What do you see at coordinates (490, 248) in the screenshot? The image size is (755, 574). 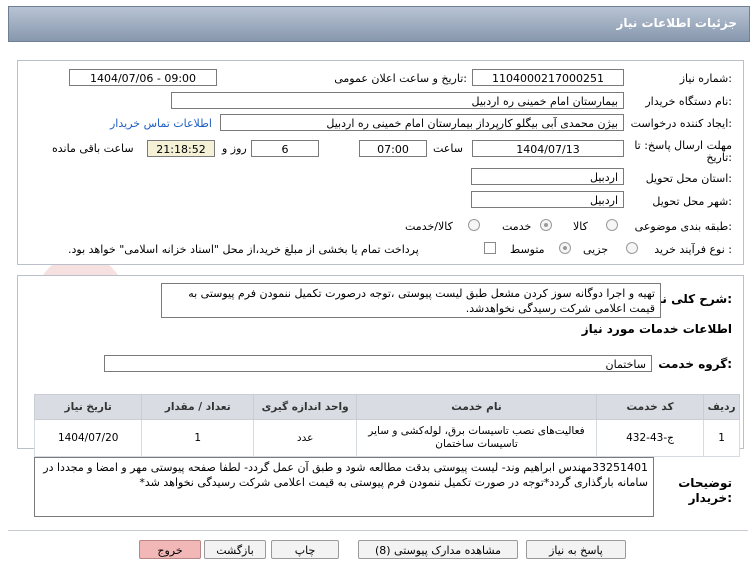 I see `treasury-payment-checkbox` at bounding box center [490, 248].